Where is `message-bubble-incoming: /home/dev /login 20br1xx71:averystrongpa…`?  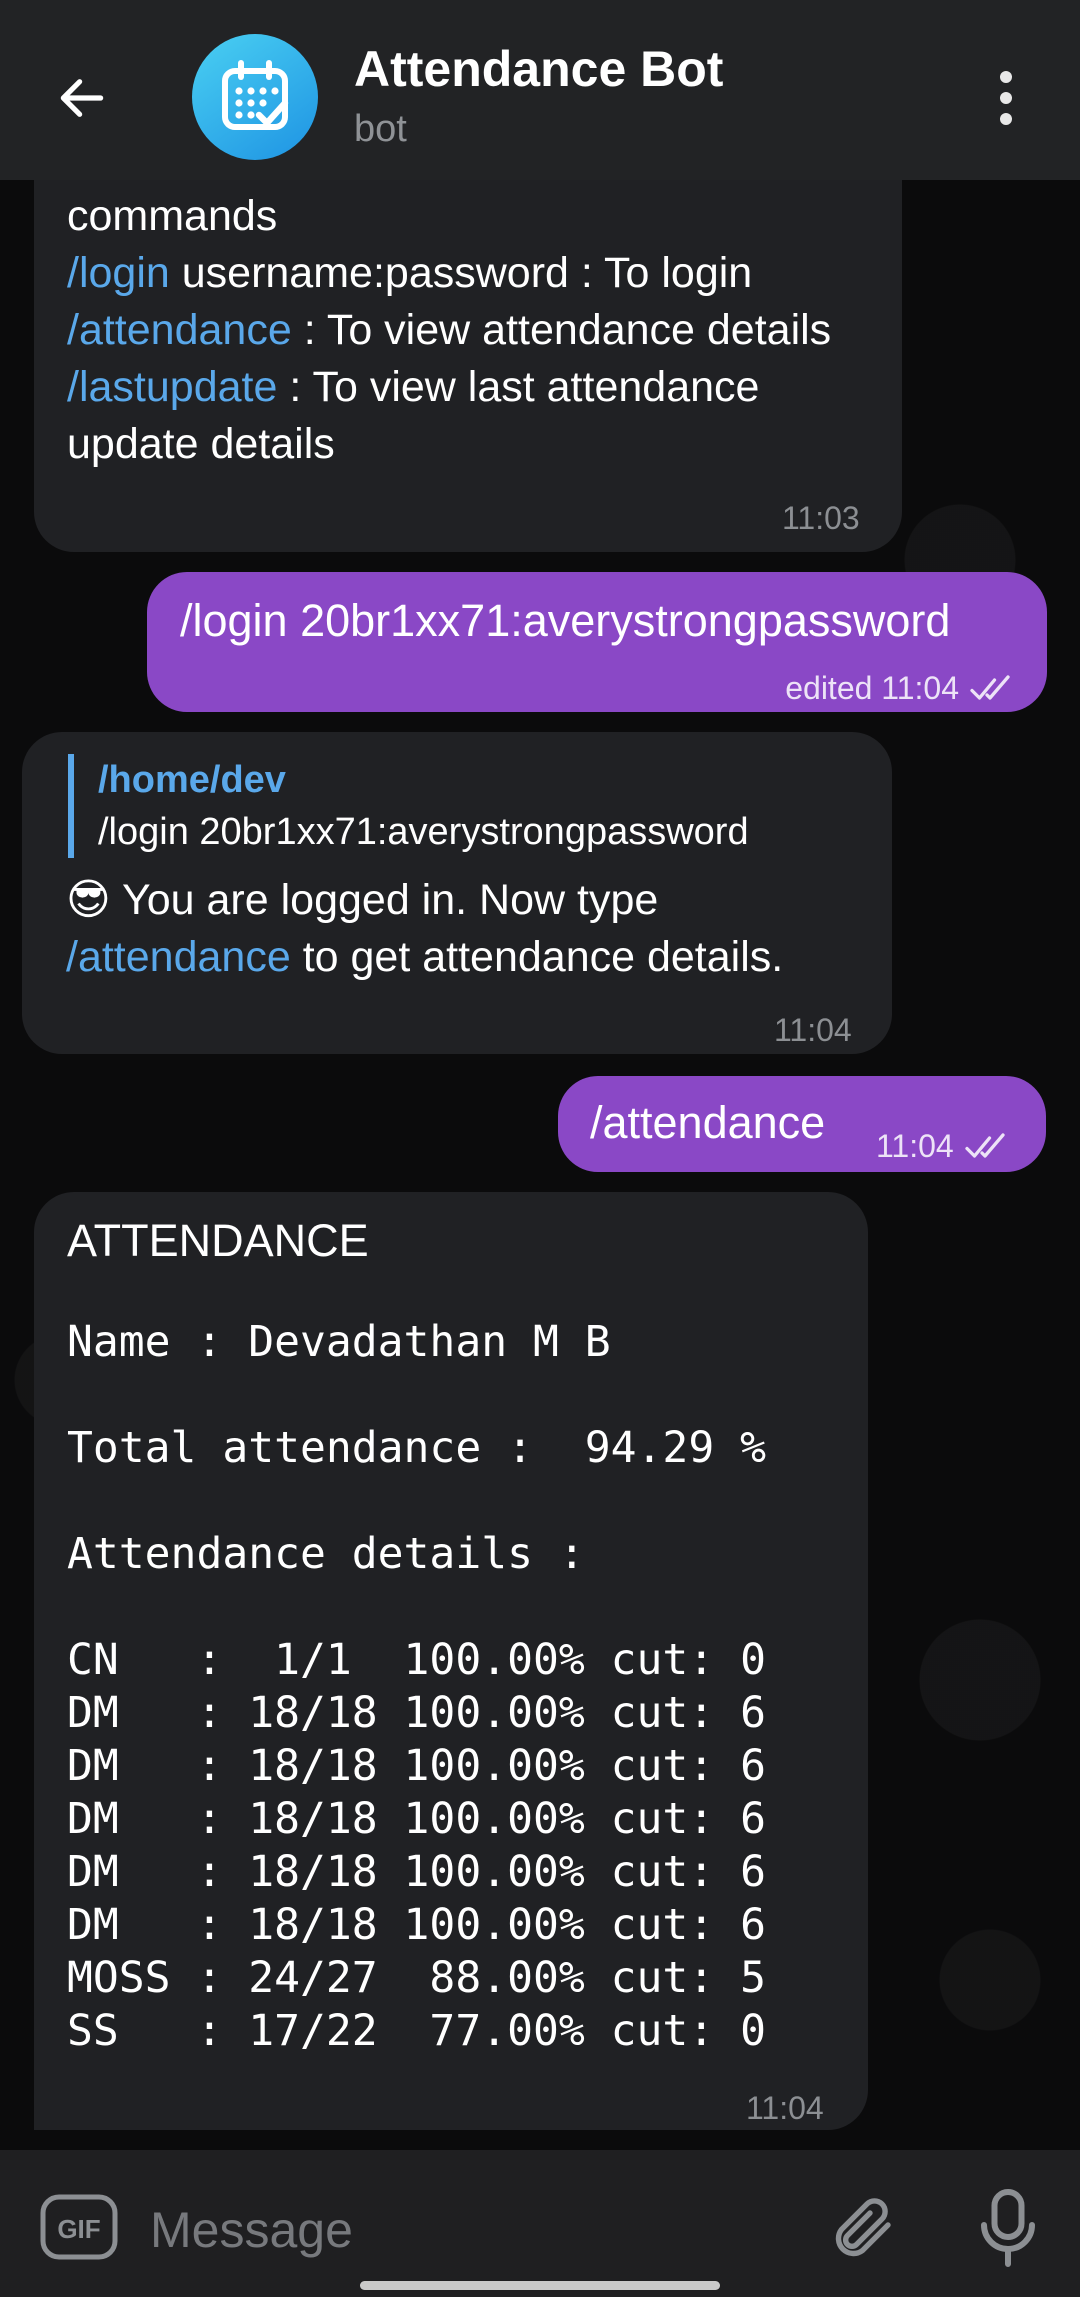
message-bubble-incoming: /home/dev /login 20br1xx71:averystrongpa… is located at coordinates (457, 893).